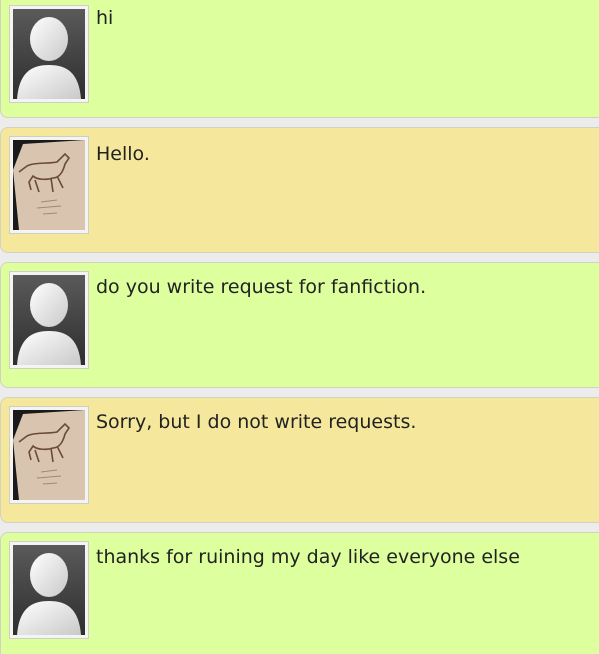 This screenshot has width=599, height=654. Describe the element at coordinates (105, 18) in the screenshot. I see `message-text: hi` at that location.